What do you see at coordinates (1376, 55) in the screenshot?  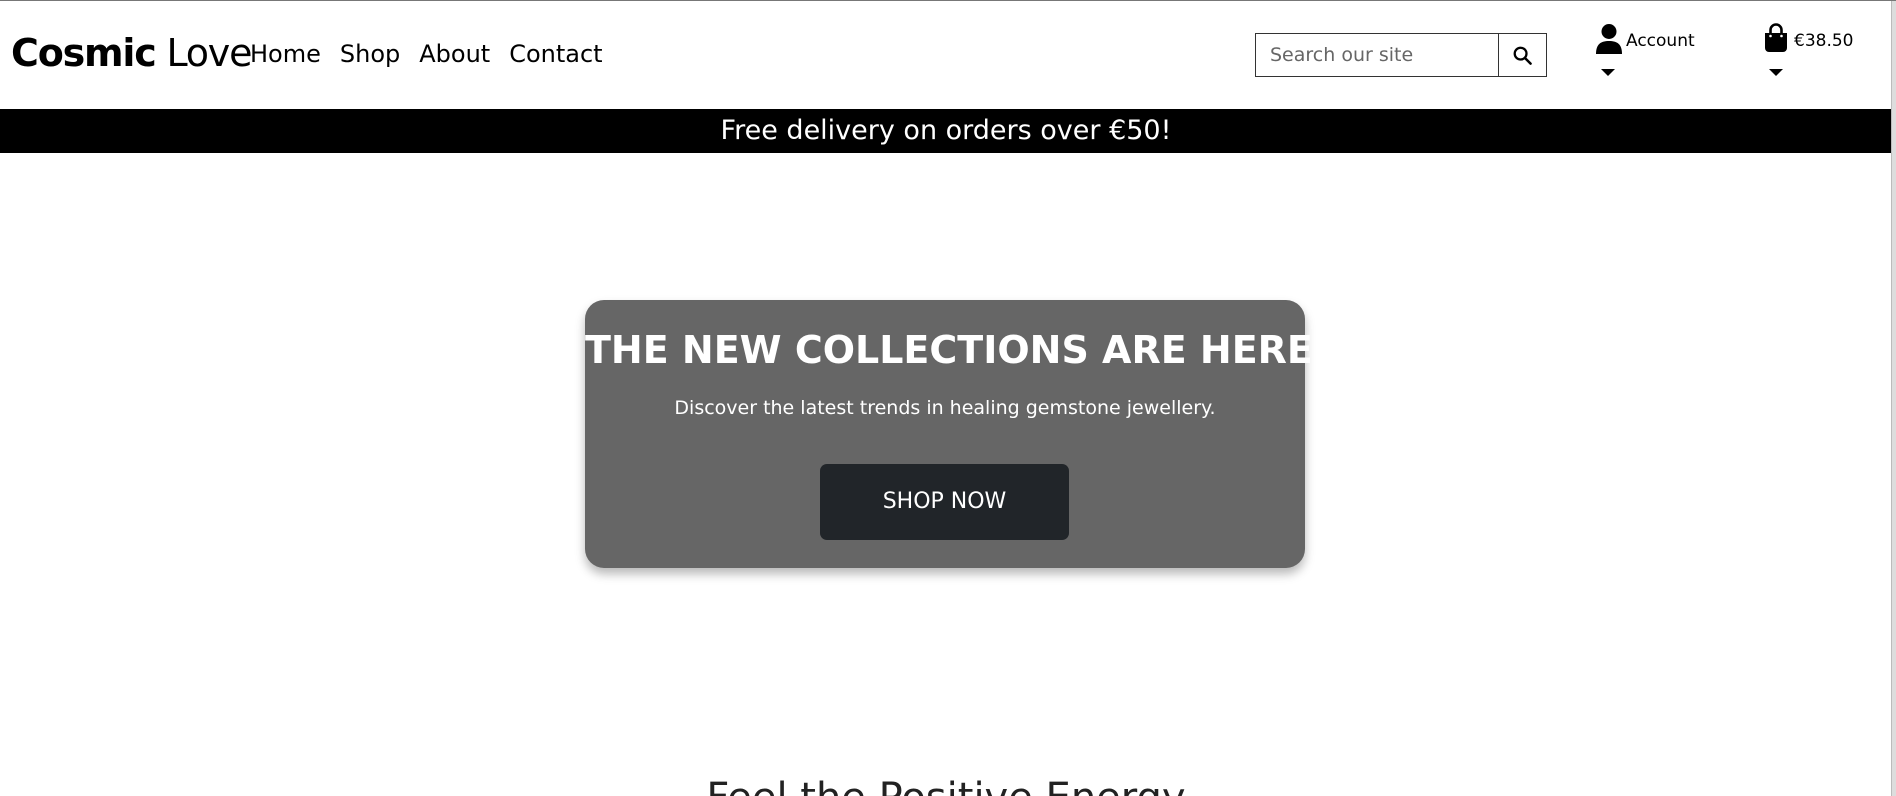 I see `search-input` at bounding box center [1376, 55].